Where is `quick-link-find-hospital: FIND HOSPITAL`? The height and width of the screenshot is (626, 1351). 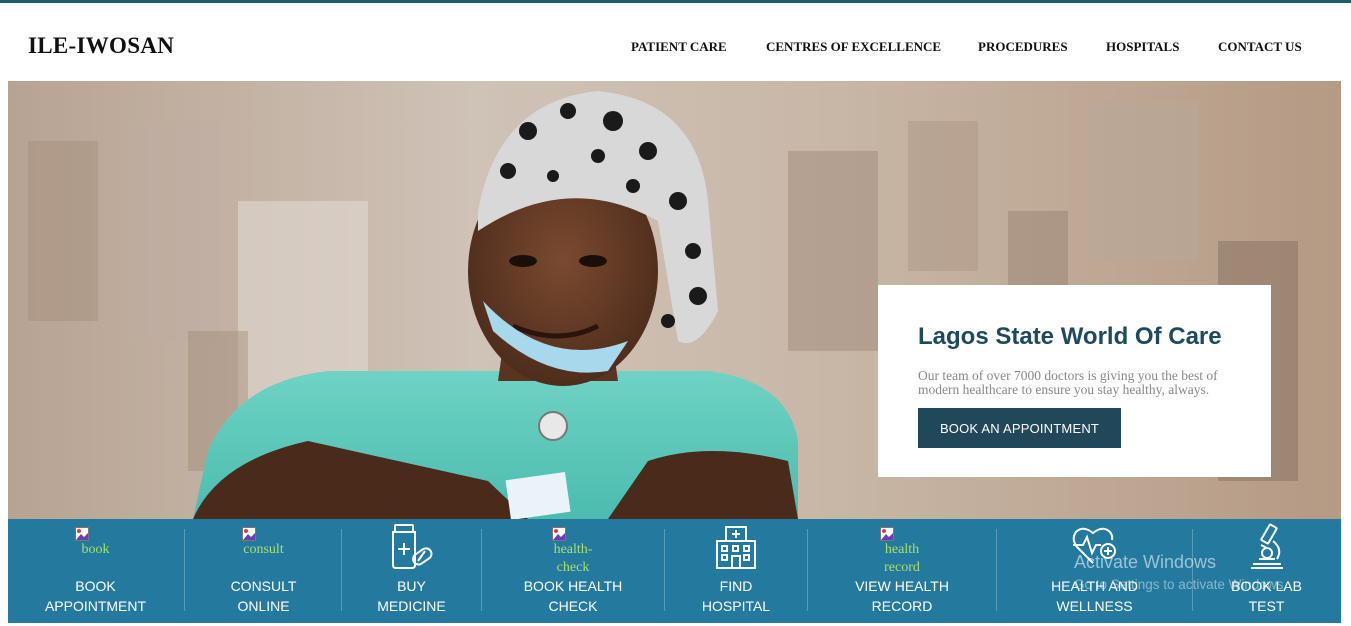
quick-link-find-hospital: FIND HOSPITAL is located at coordinates (736, 571).